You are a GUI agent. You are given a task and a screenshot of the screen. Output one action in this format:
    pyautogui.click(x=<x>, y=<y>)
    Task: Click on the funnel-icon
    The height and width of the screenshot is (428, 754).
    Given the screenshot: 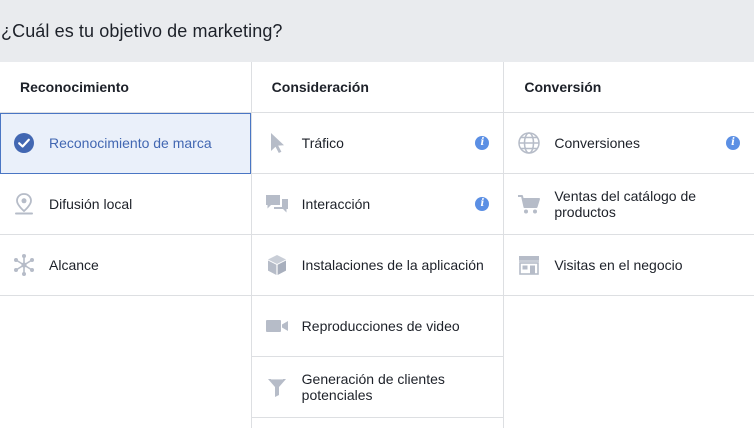 What is the action you would take?
    pyautogui.click(x=277, y=387)
    